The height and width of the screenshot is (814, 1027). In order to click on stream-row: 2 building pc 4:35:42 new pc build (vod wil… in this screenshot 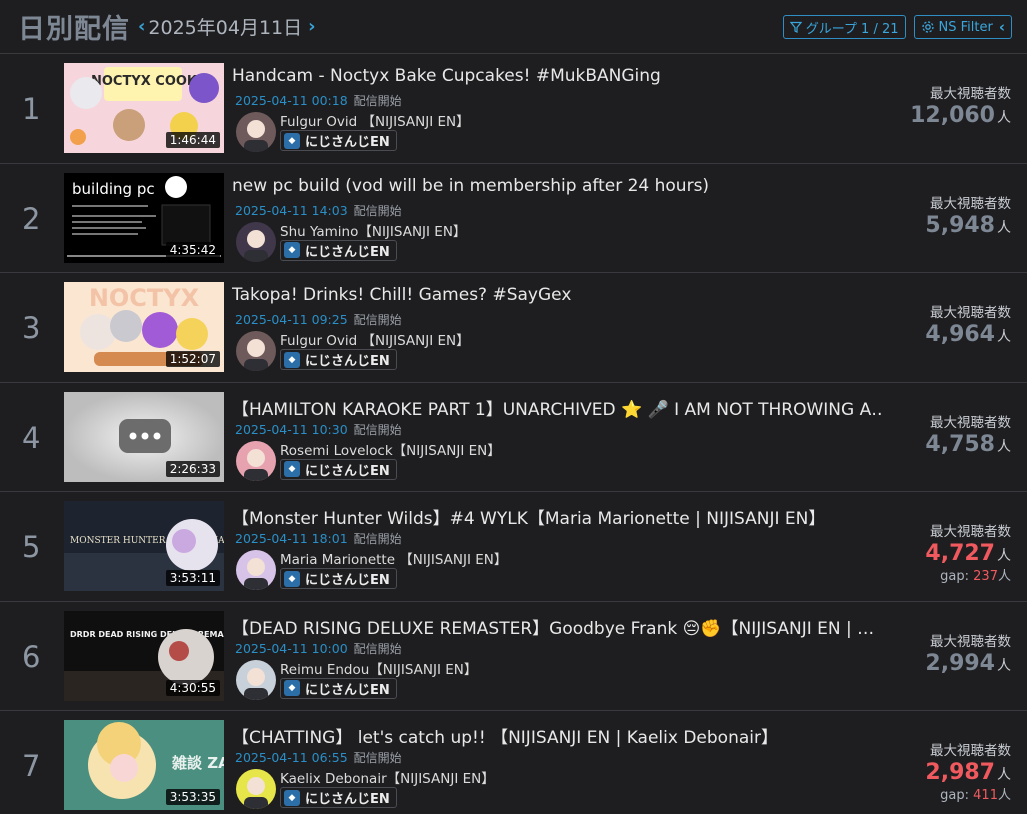, I will do `click(513, 218)`.